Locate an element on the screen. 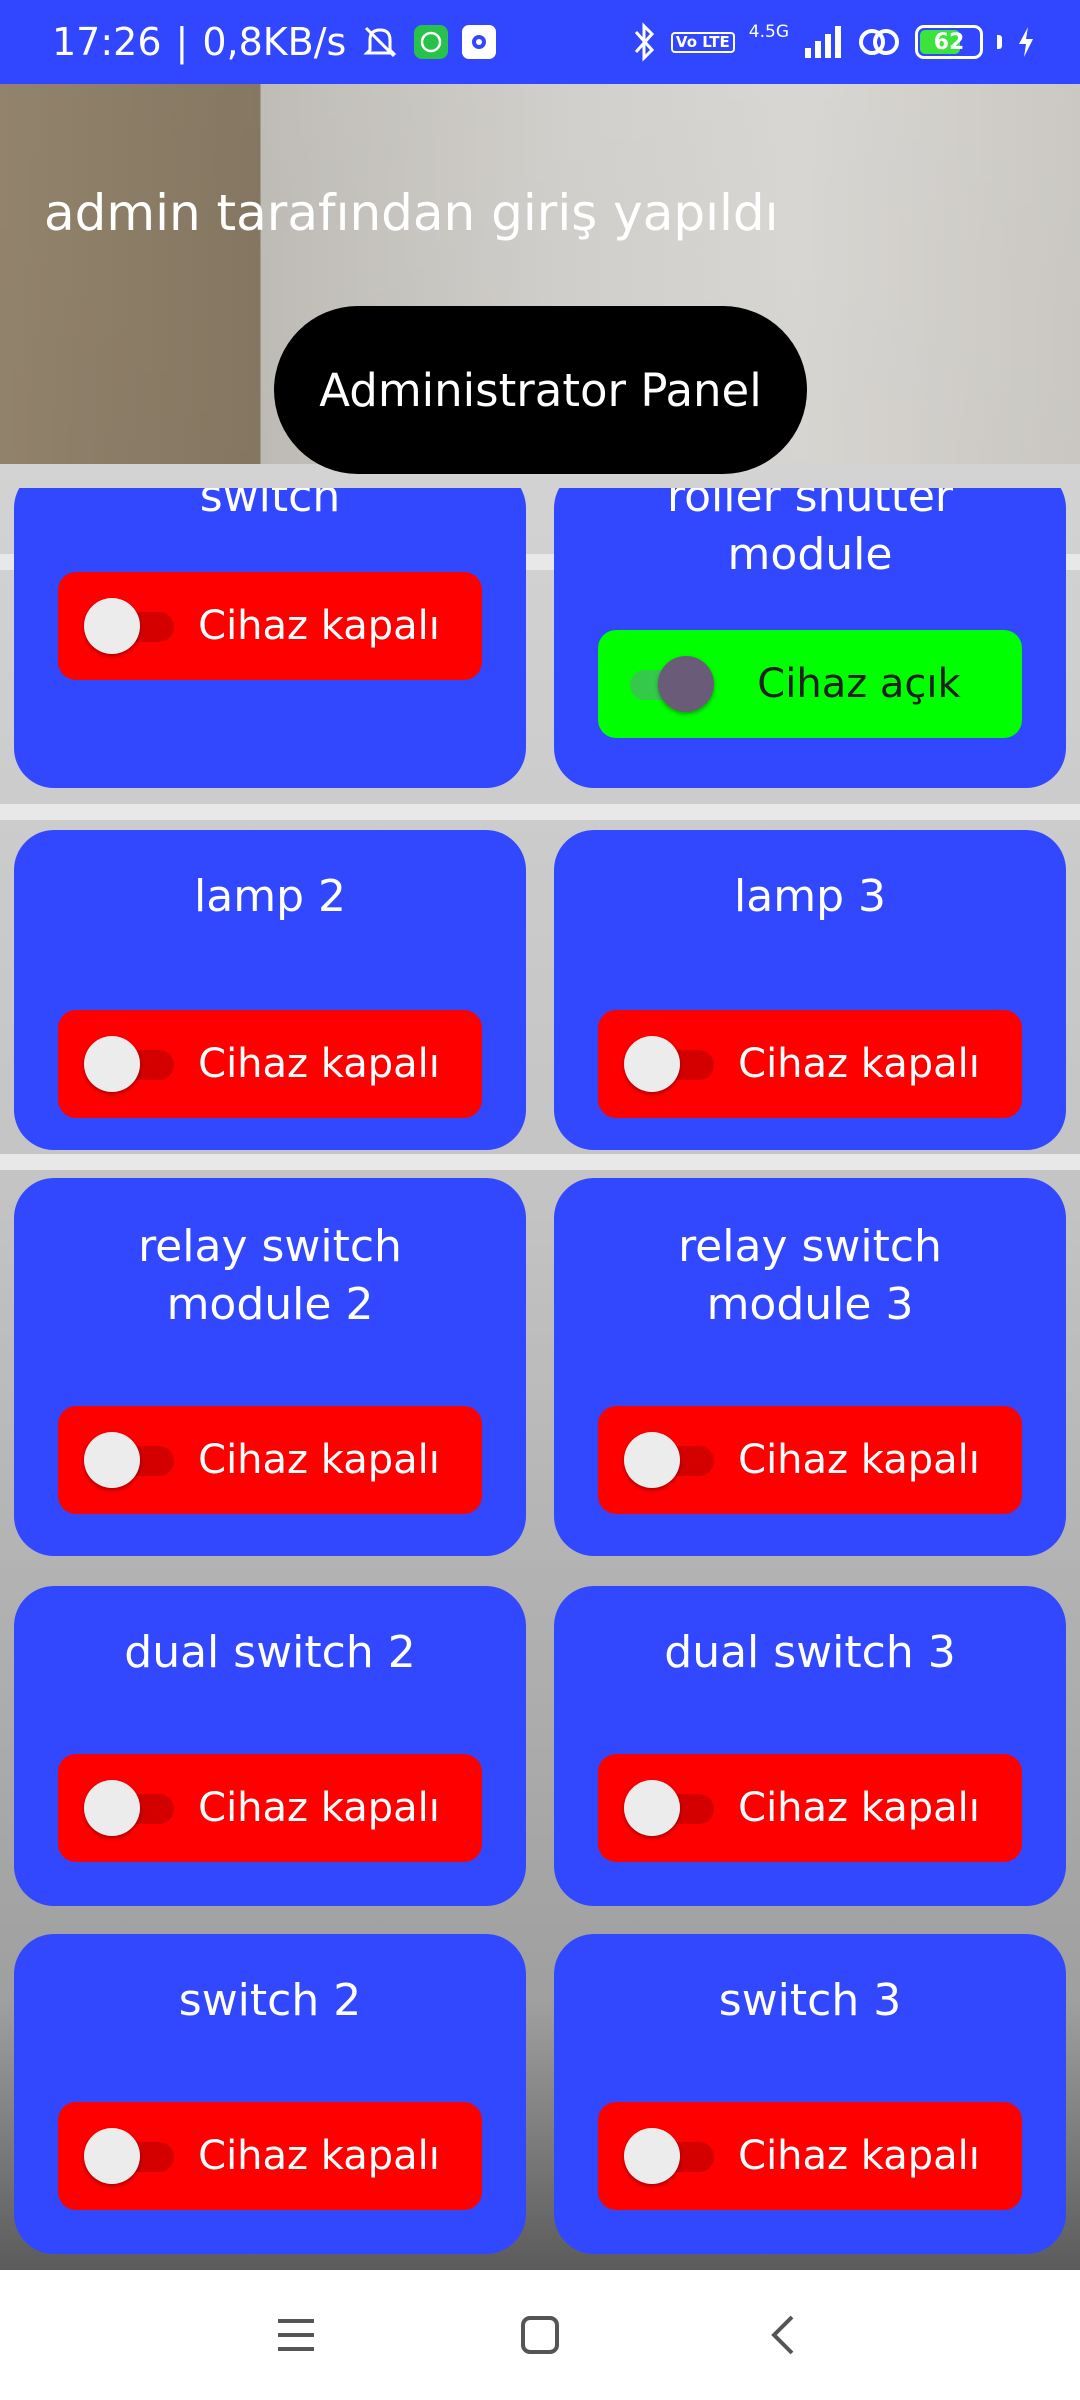  charging-icon is located at coordinates (1026, 42).